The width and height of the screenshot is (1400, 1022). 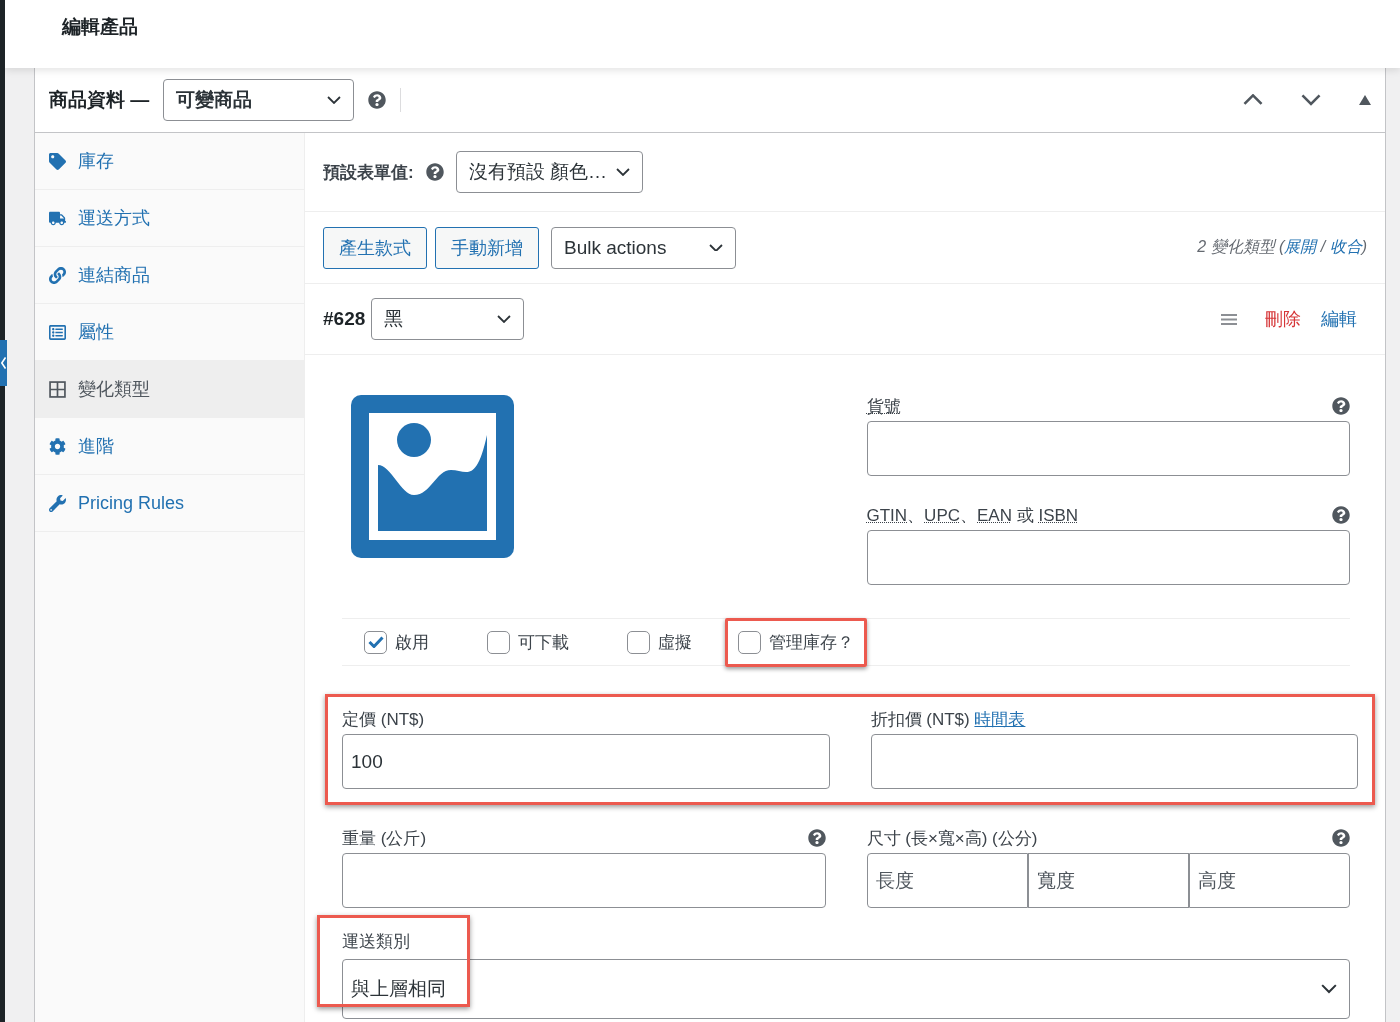 I want to click on collapse-link: 收合, so click(x=1345, y=246).